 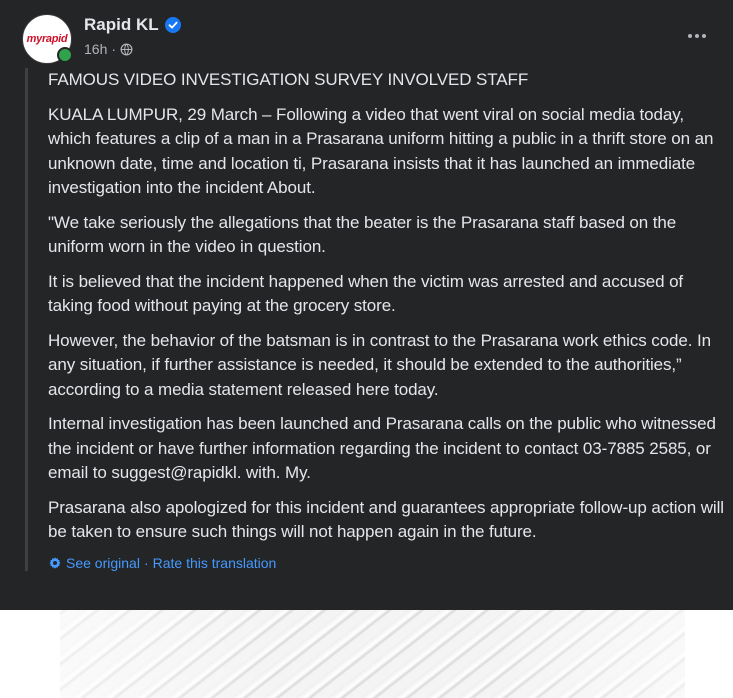 What do you see at coordinates (65, 55) in the screenshot?
I see `online-status-indicator` at bounding box center [65, 55].